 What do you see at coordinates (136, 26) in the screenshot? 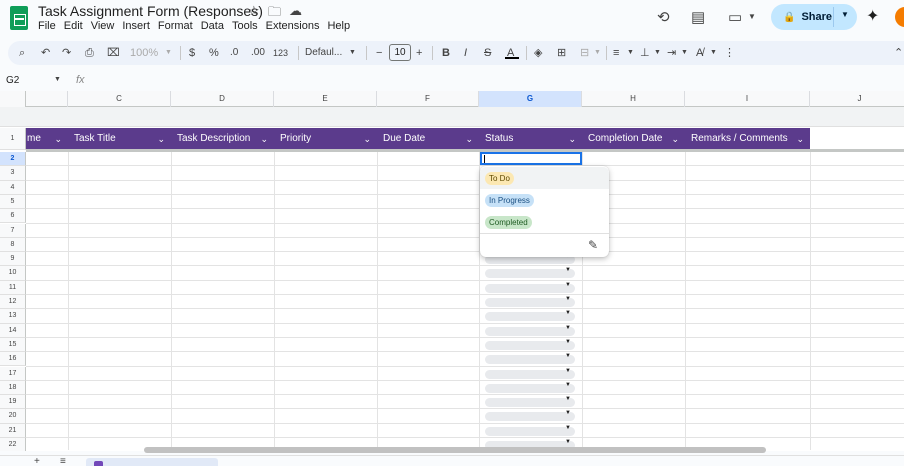
I see `menu-insert: Insert` at bounding box center [136, 26].